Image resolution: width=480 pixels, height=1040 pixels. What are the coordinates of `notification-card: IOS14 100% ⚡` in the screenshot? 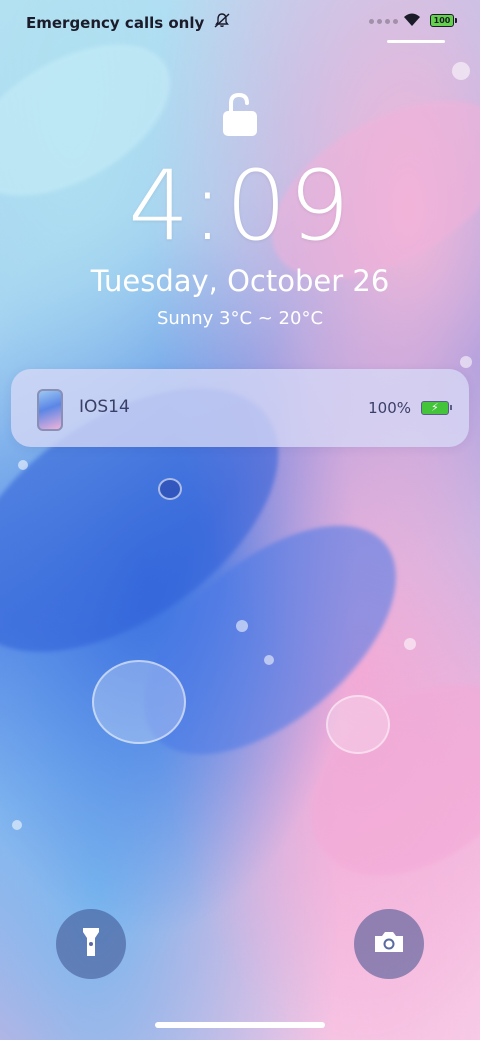 It's located at (240, 408).